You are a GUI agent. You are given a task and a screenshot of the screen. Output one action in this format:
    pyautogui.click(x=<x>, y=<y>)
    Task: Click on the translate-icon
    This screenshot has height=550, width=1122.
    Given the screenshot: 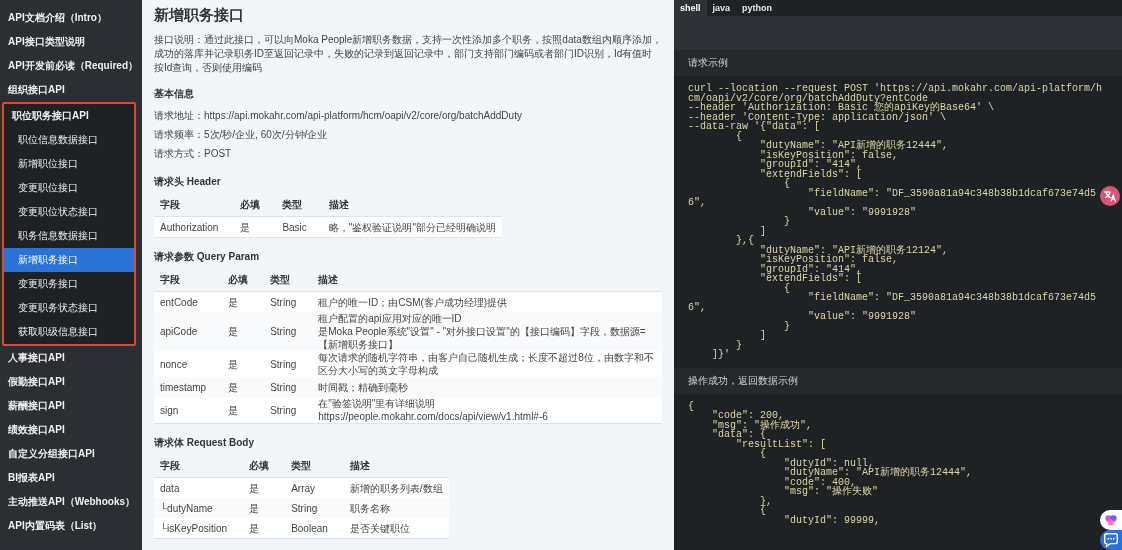 What is the action you would take?
    pyautogui.click(x=1110, y=196)
    